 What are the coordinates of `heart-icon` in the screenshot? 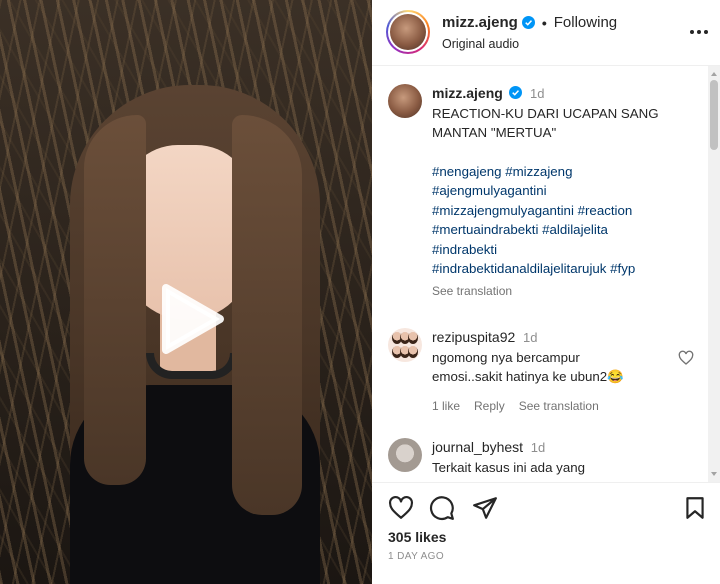 It's located at (401, 508).